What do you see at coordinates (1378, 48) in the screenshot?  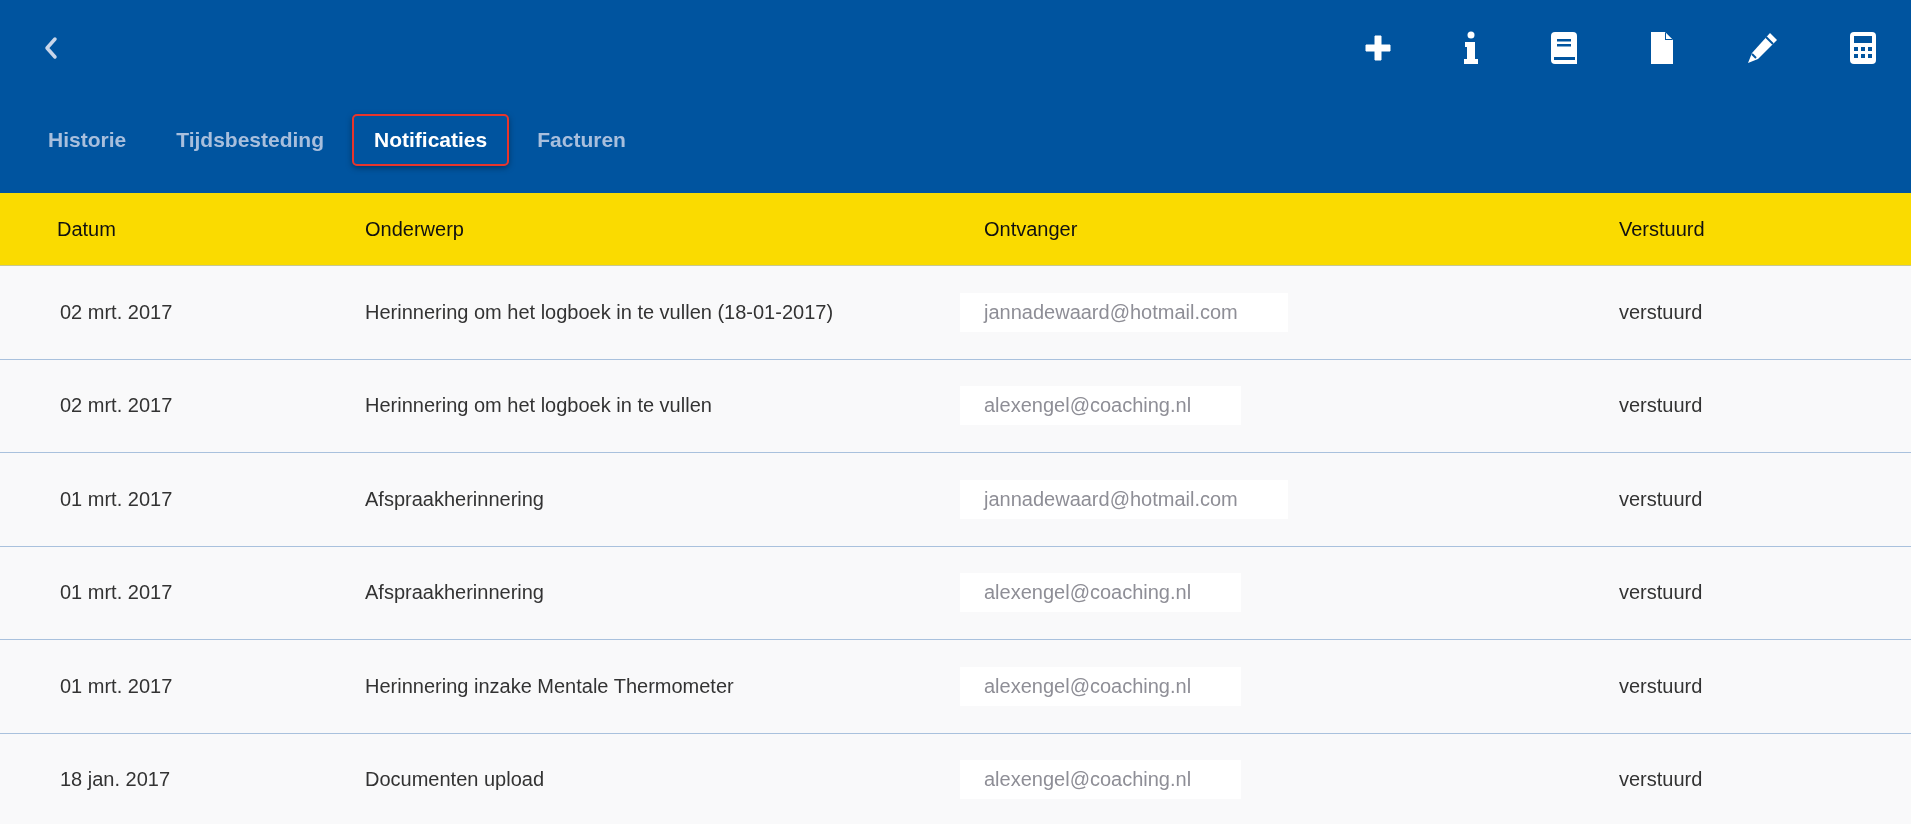 I see `plus-icon` at bounding box center [1378, 48].